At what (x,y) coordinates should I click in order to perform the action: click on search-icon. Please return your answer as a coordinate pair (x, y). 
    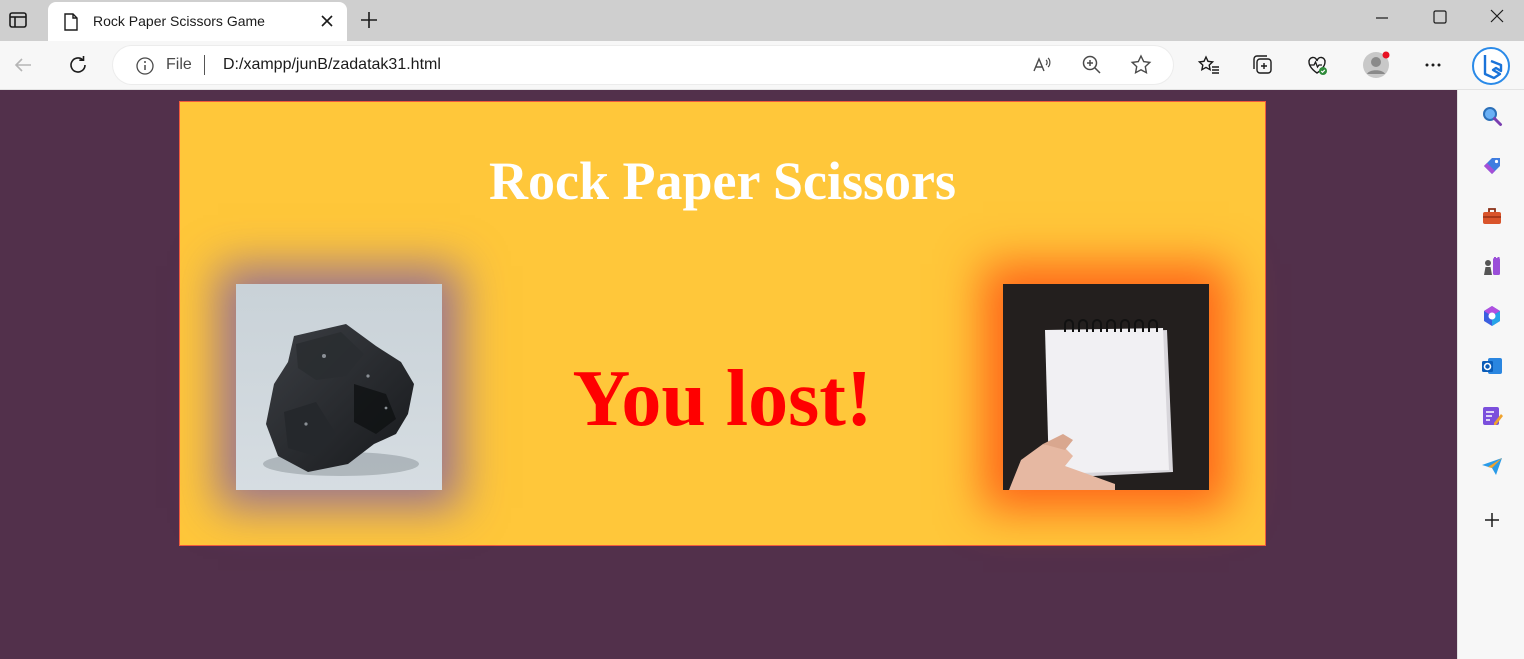
    Looking at the image, I should click on (1492, 116).